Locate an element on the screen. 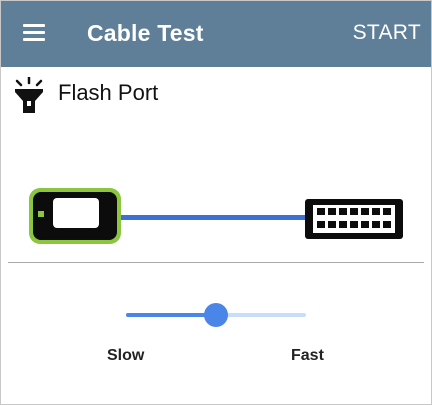 The image size is (432, 405). start-button: START is located at coordinates (387, 33).